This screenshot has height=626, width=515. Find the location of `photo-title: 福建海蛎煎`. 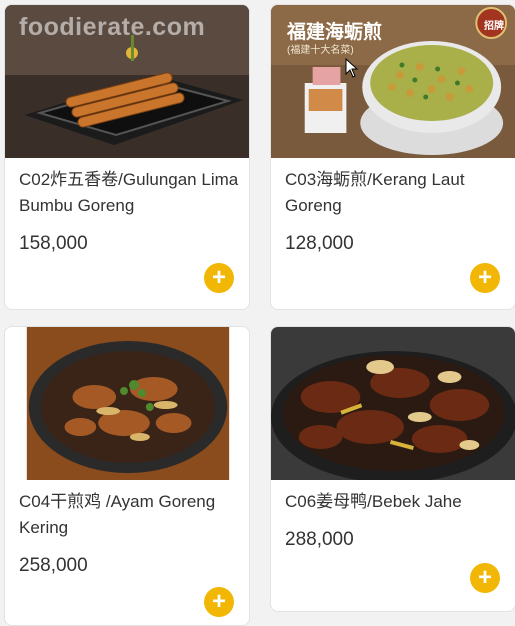

photo-title: 福建海蛎煎 is located at coordinates (335, 32).